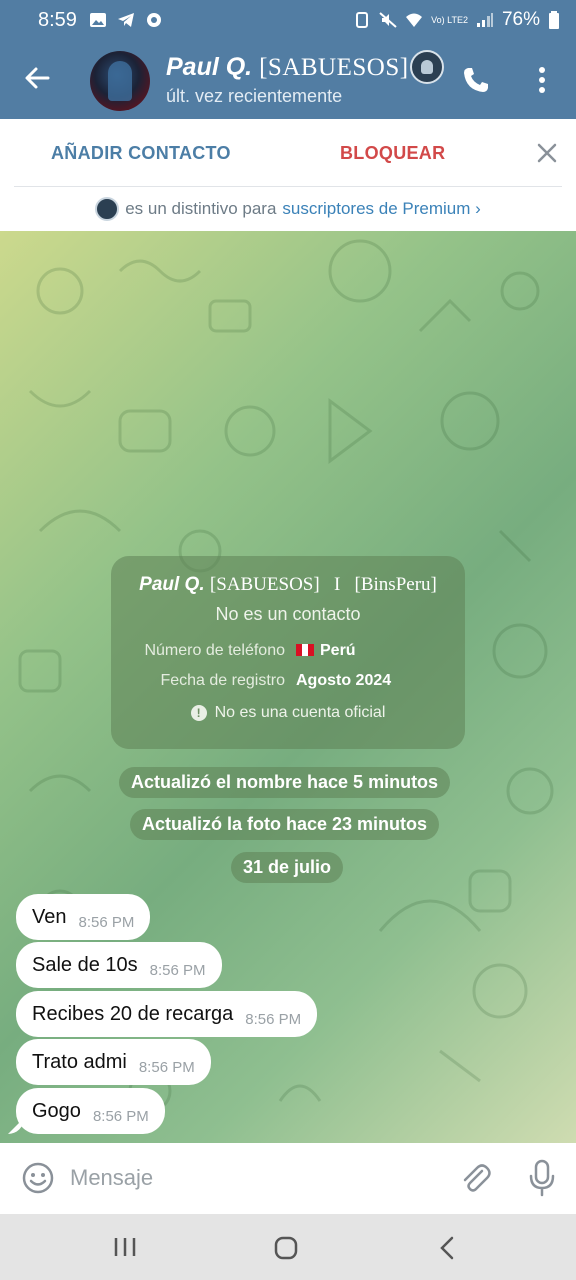 This screenshot has width=576, height=1280. Describe the element at coordinates (285, 782) in the screenshot. I see `service-name-updated: Actualizó el nombre hace 5 minutos` at that location.